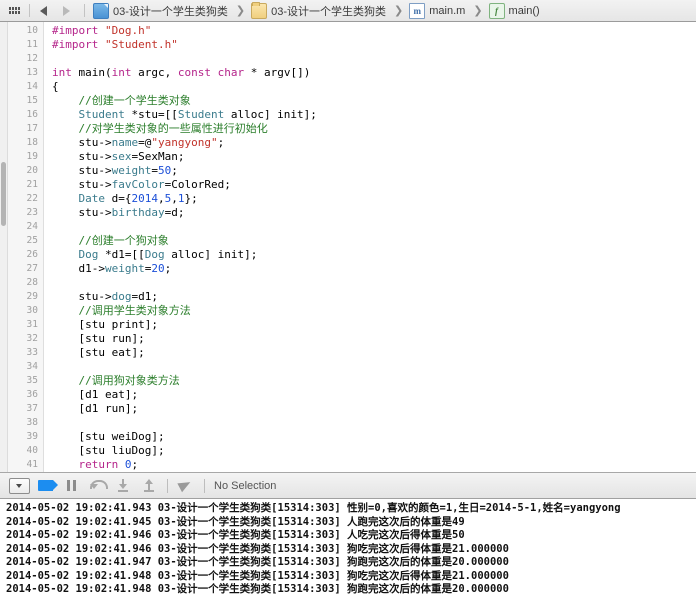 This screenshot has width=696, height=599. Describe the element at coordinates (32, 240) in the screenshot. I see `line-number: 25` at that location.